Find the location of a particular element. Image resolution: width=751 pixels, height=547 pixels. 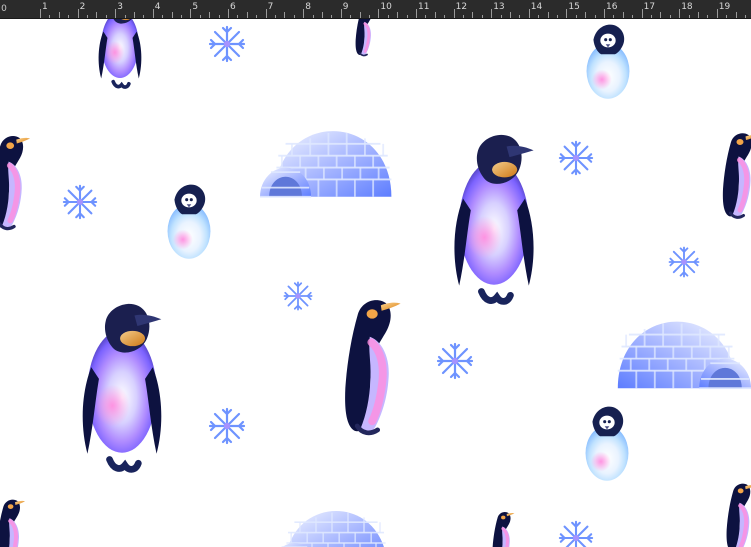

ruler-label: 3 is located at coordinates (120, 7).